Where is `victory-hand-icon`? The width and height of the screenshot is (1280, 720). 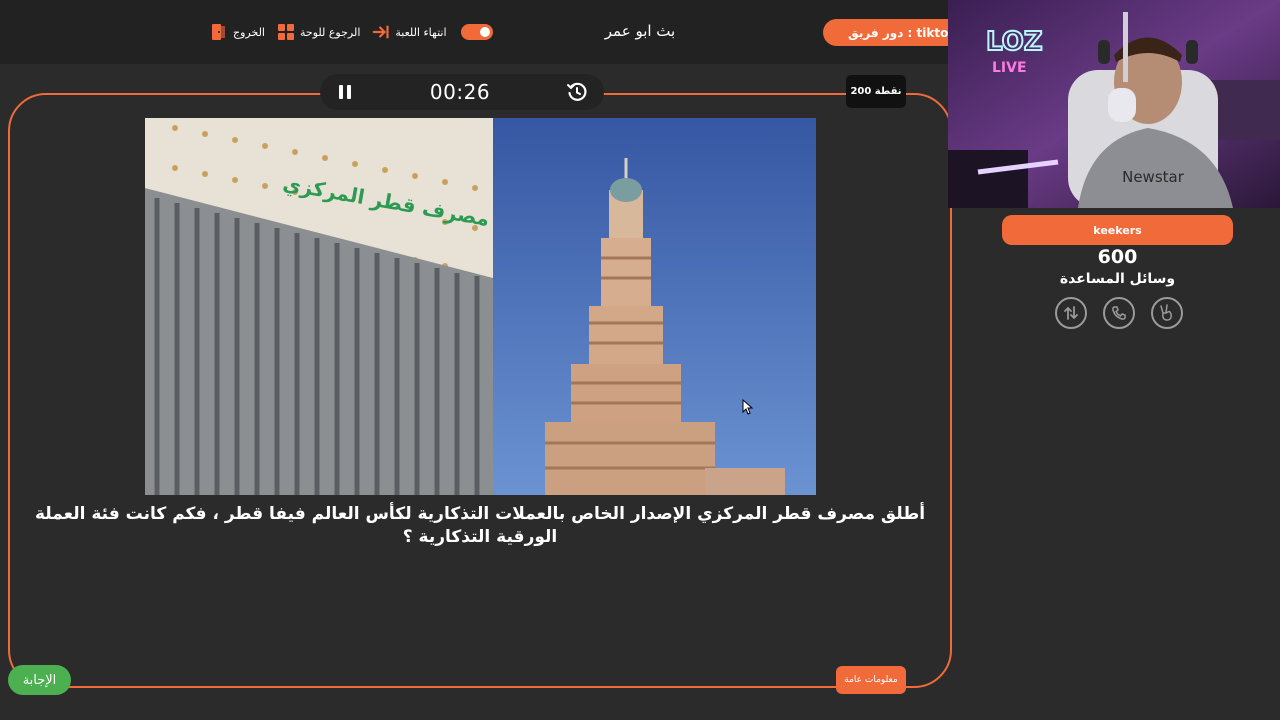 victory-hand-icon is located at coordinates (1167, 313).